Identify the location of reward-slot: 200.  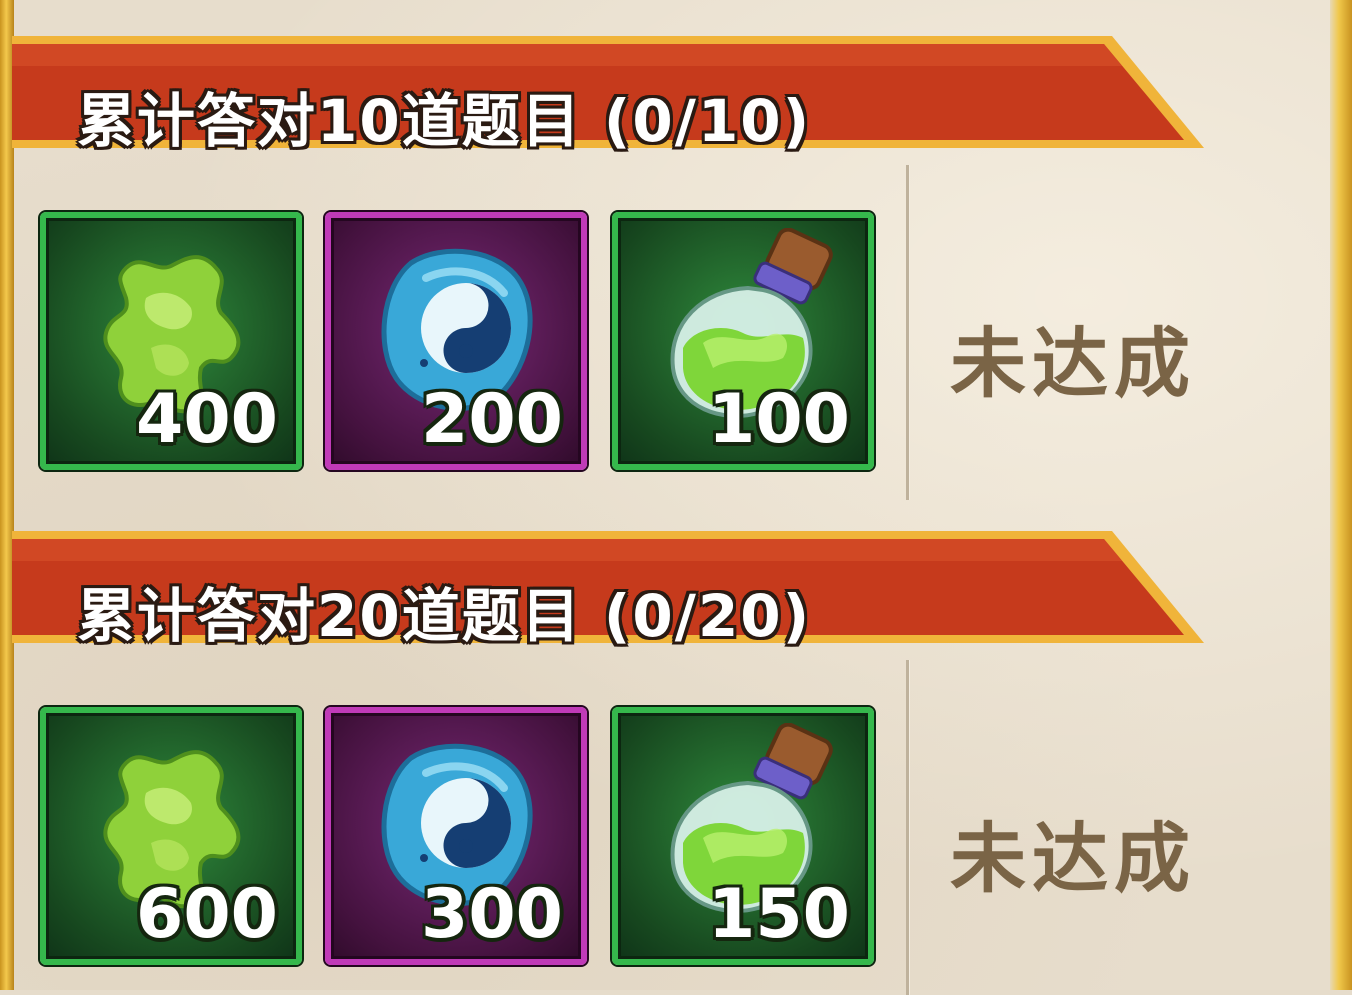
(456, 341).